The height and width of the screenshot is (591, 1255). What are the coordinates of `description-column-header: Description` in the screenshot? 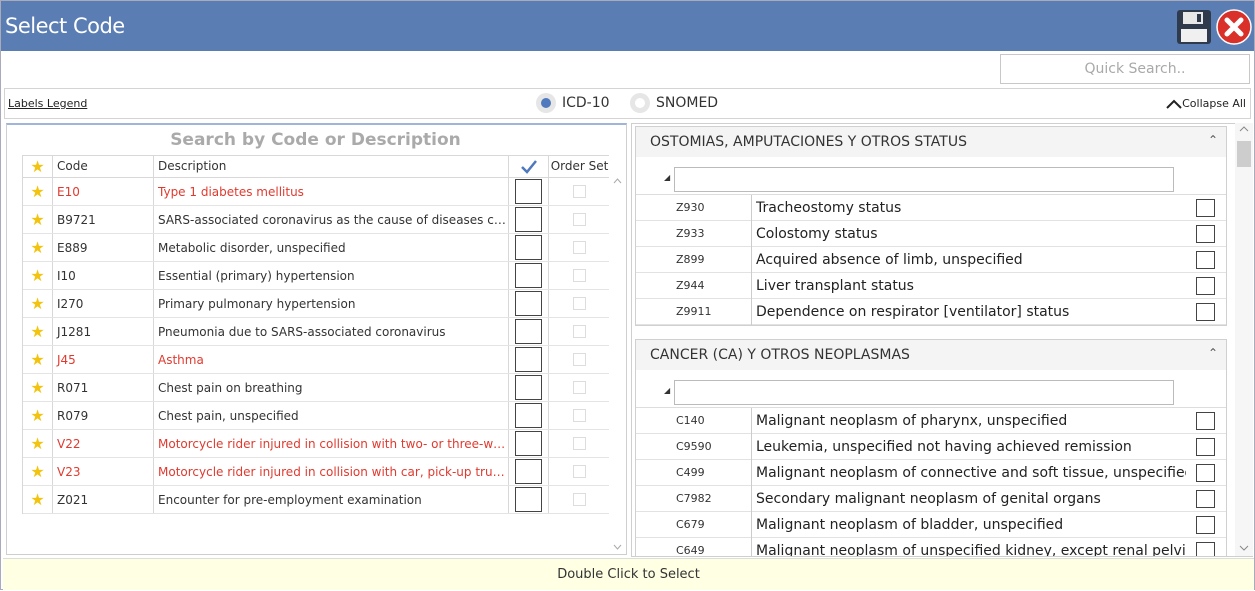 It's located at (331, 166).